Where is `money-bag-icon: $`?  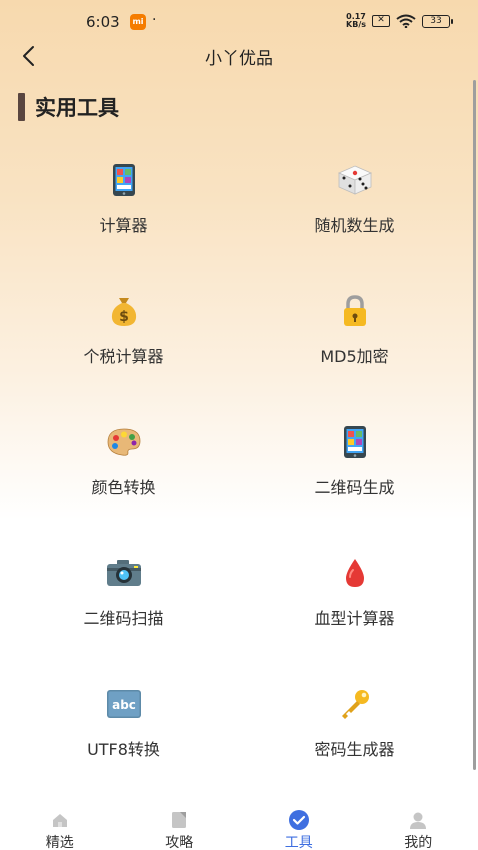
money-bag-icon: $ is located at coordinates (124, 311).